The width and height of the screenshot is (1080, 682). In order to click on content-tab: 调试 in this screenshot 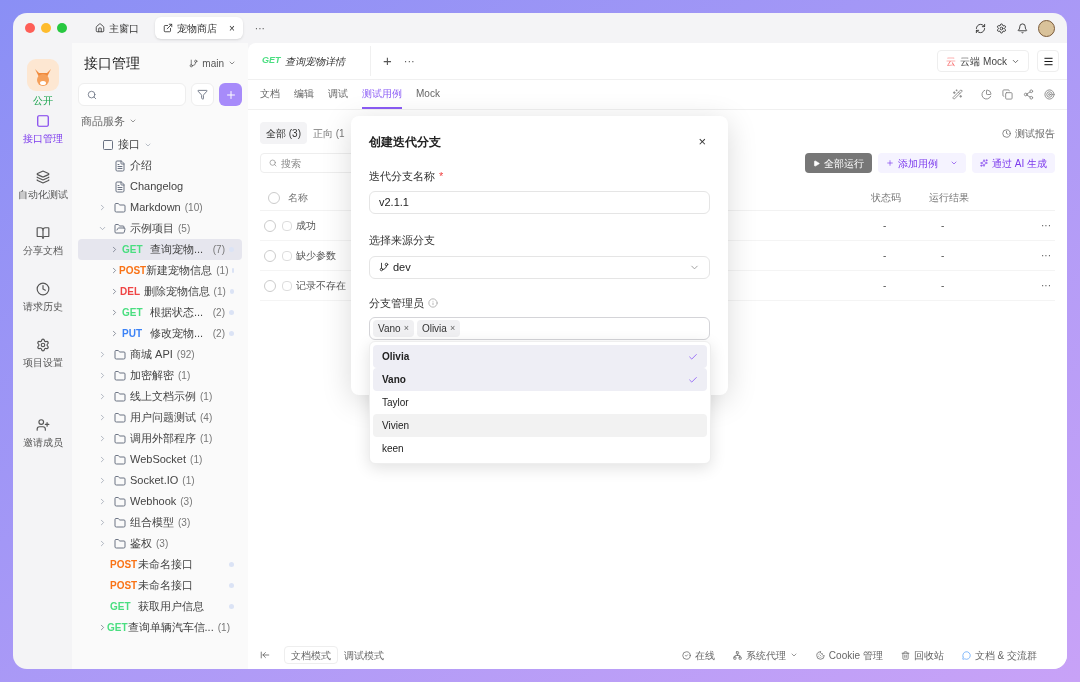, I will do `click(338, 94)`.